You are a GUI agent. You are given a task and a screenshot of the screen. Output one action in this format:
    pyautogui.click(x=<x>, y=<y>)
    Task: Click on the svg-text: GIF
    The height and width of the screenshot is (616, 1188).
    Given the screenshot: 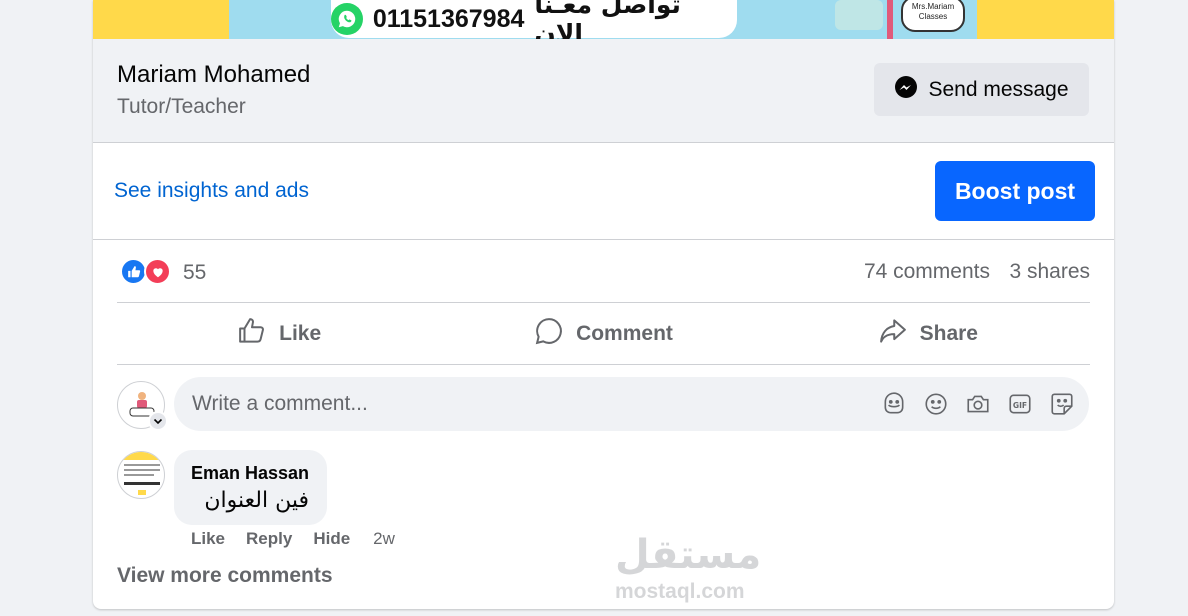 What is the action you would take?
    pyautogui.click(x=1020, y=405)
    